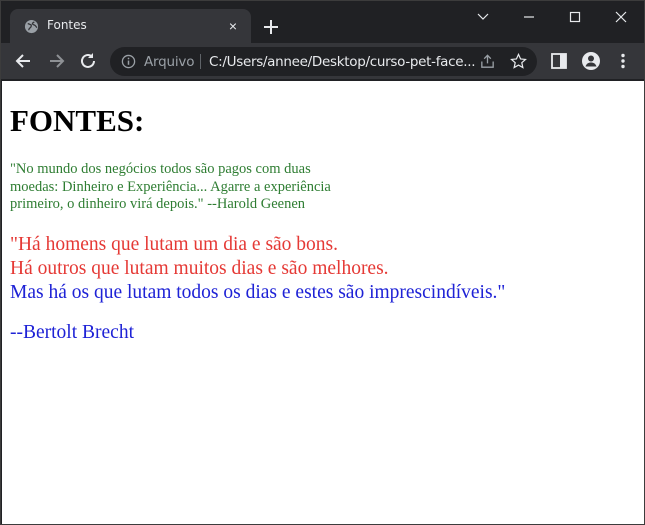  I want to click on profile-icon, so click(591, 61).